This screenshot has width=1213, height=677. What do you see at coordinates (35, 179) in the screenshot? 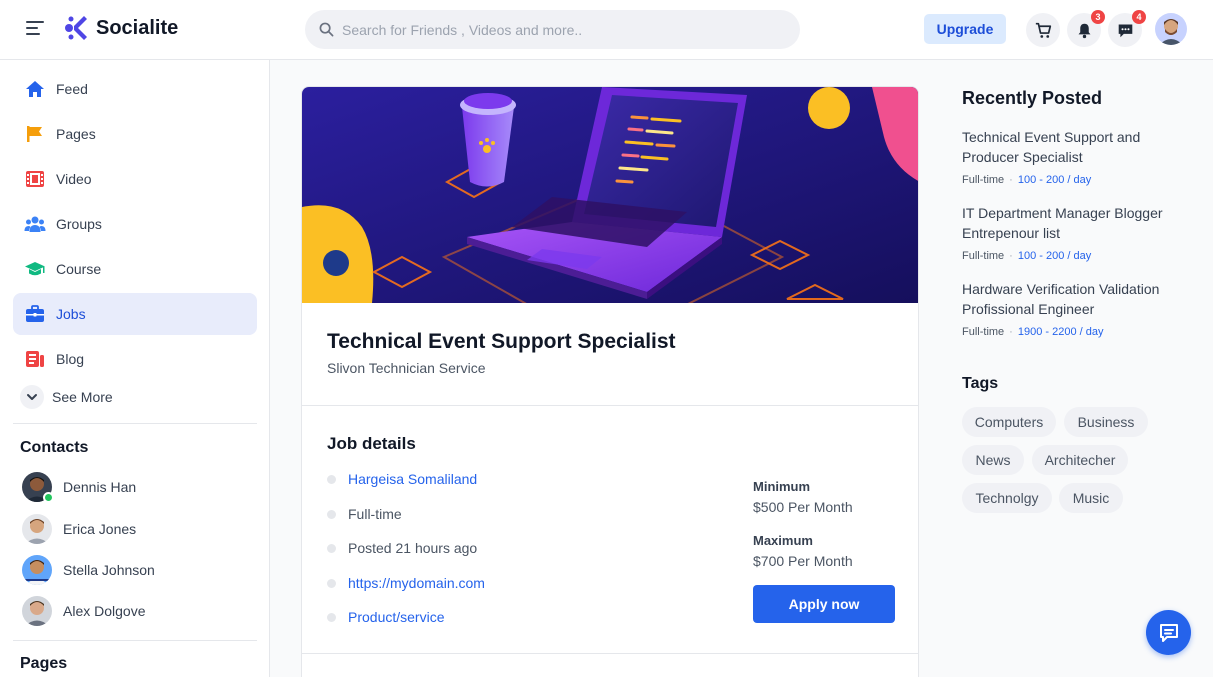
I see `film-icon` at bounding box center [35, 179].